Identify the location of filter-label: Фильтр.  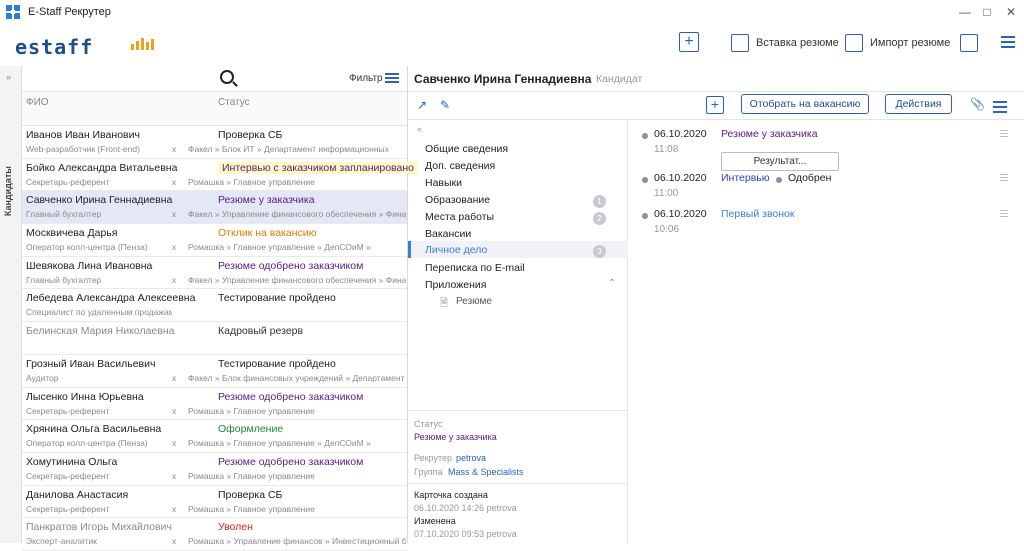
(366, 78).